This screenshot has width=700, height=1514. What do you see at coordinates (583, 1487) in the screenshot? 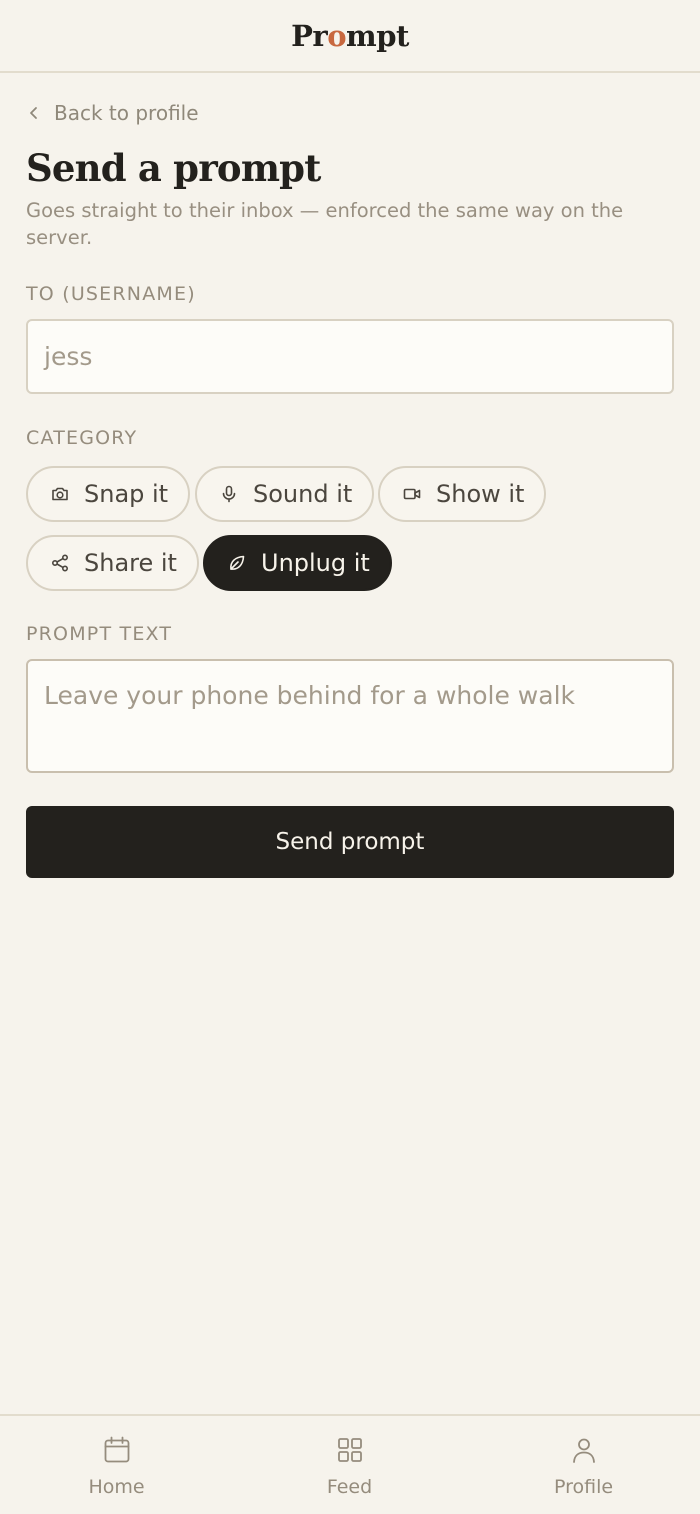
I see `nav-label: Profile` at bounding box center [583, 1487].